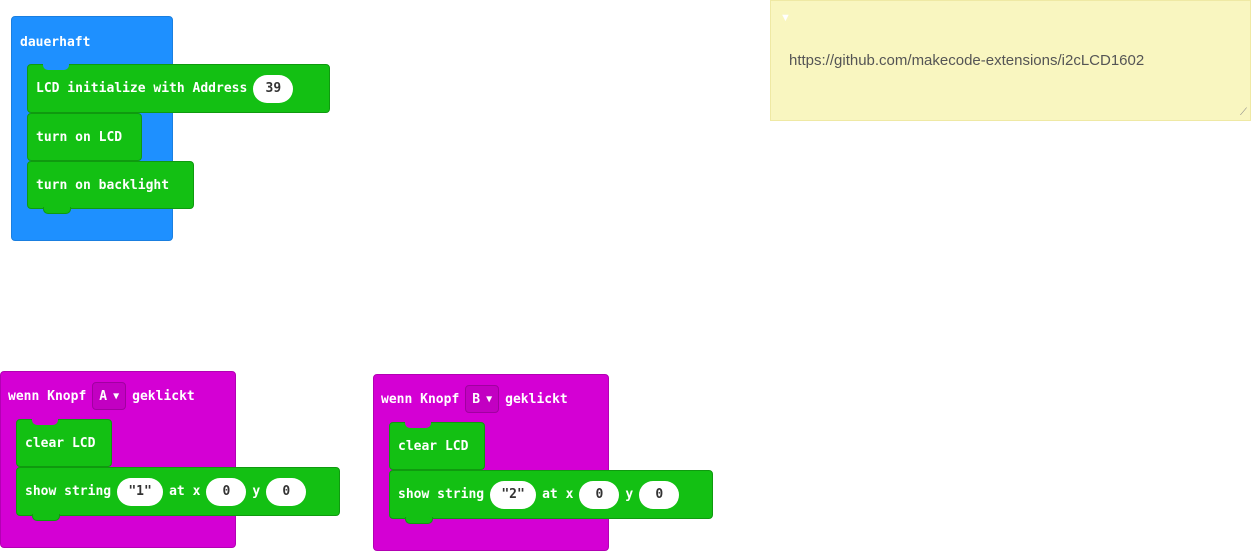 The image size is (1251, 551). Describe the element at coordinates (1243, 112) in the screenshot. I see `resize-grip-icon: ⟋` at that location.